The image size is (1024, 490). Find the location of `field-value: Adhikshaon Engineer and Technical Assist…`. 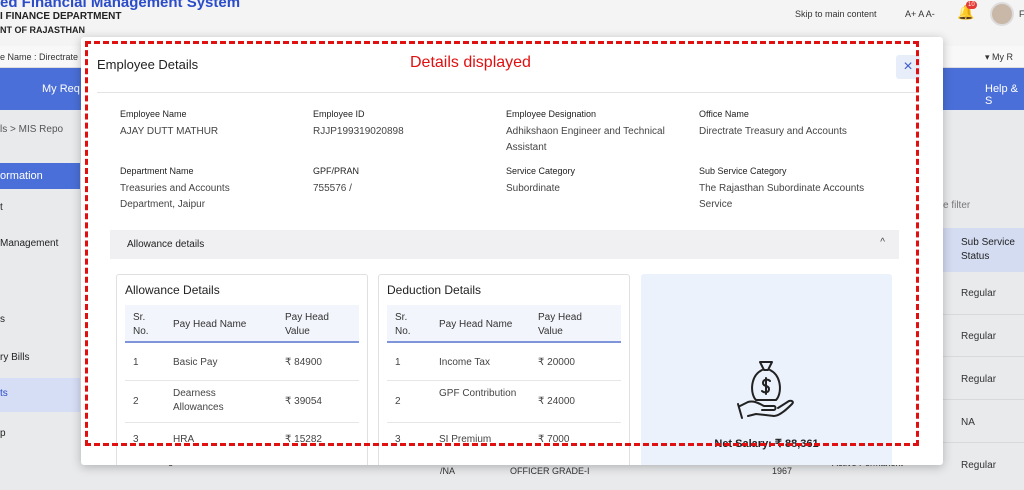

field-value: Adhikshaon Engineer and Technical Assist… is located at coordinates (585, 139).